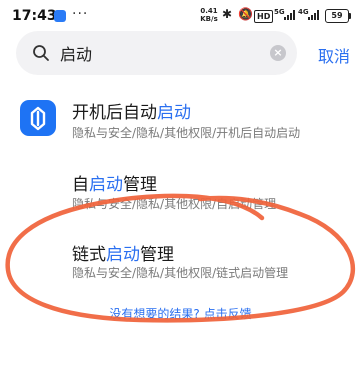 Image resolution: width=361 pixels, height=368 pixels. Describe the element at coordinates (60, 16) in the screenshot. I see `notification-app-icon` at that location.